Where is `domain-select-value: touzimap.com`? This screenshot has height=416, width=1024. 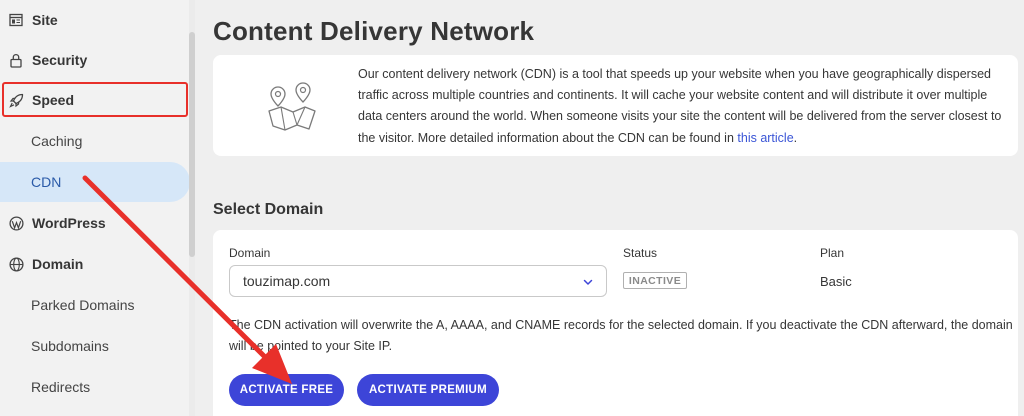
domain-select-value: touzimap.com is located at coordinates (287, 281).